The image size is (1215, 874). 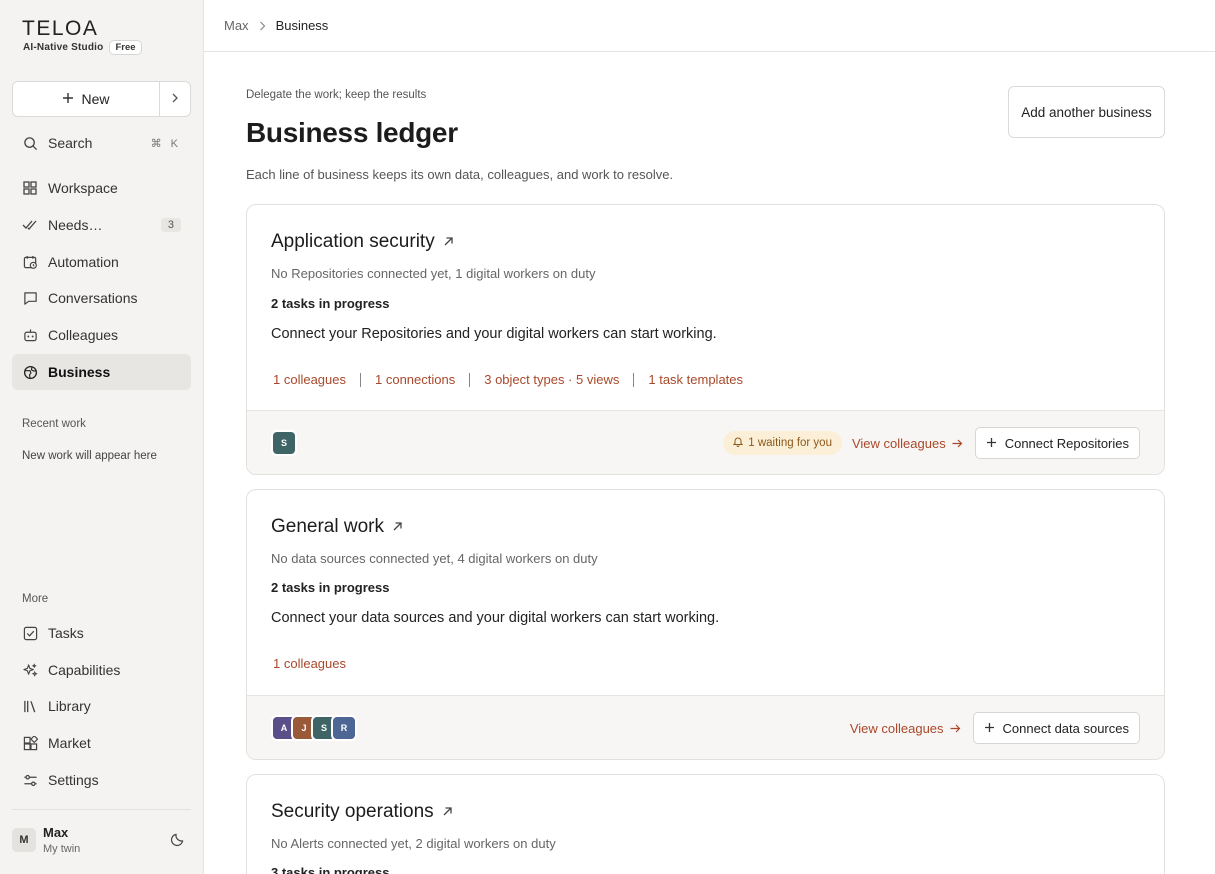 What do you see at coordinates (83, 335) in the screenshot?
I see `sidebar-item-label: Colleagues` at bounding box center [83, 335].